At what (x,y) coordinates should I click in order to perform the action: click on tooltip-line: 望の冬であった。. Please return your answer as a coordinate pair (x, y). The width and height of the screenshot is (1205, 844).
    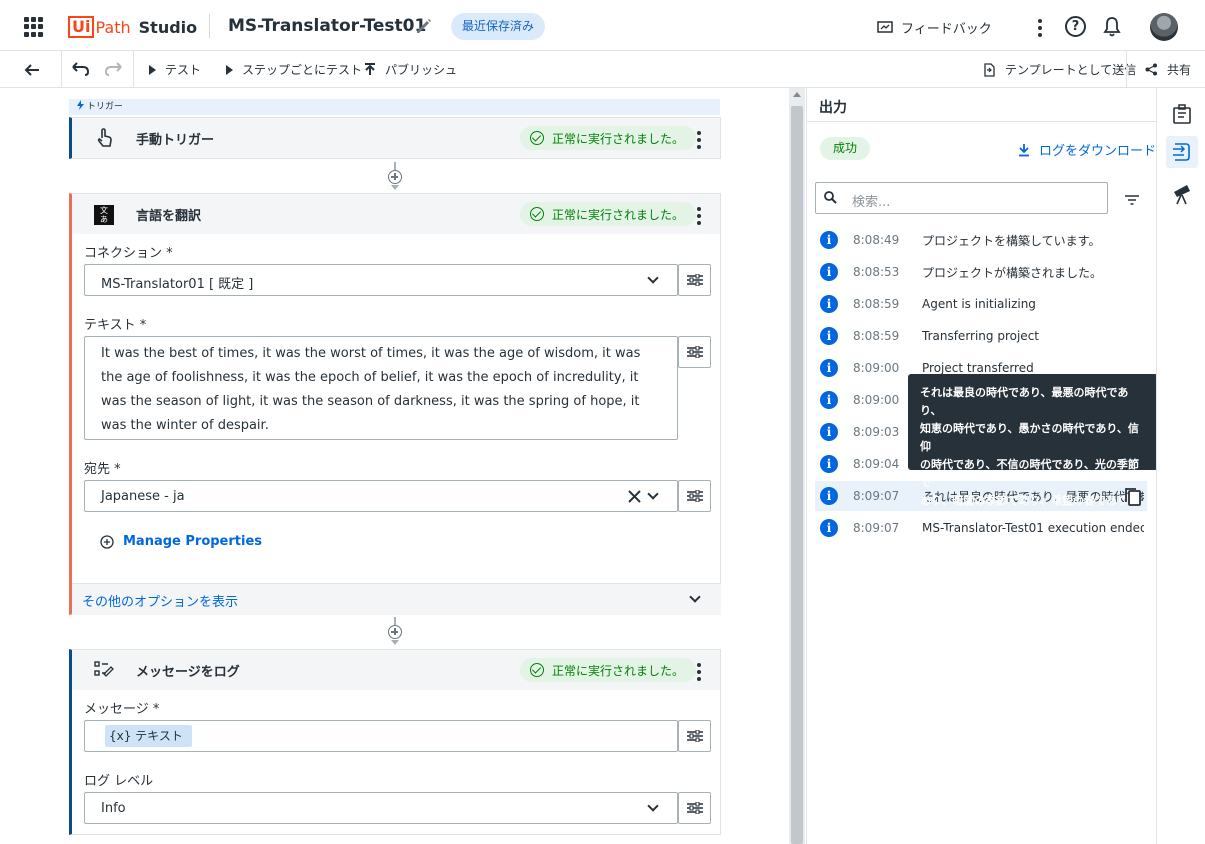
    Looking at the image, I should click on (964, 536).